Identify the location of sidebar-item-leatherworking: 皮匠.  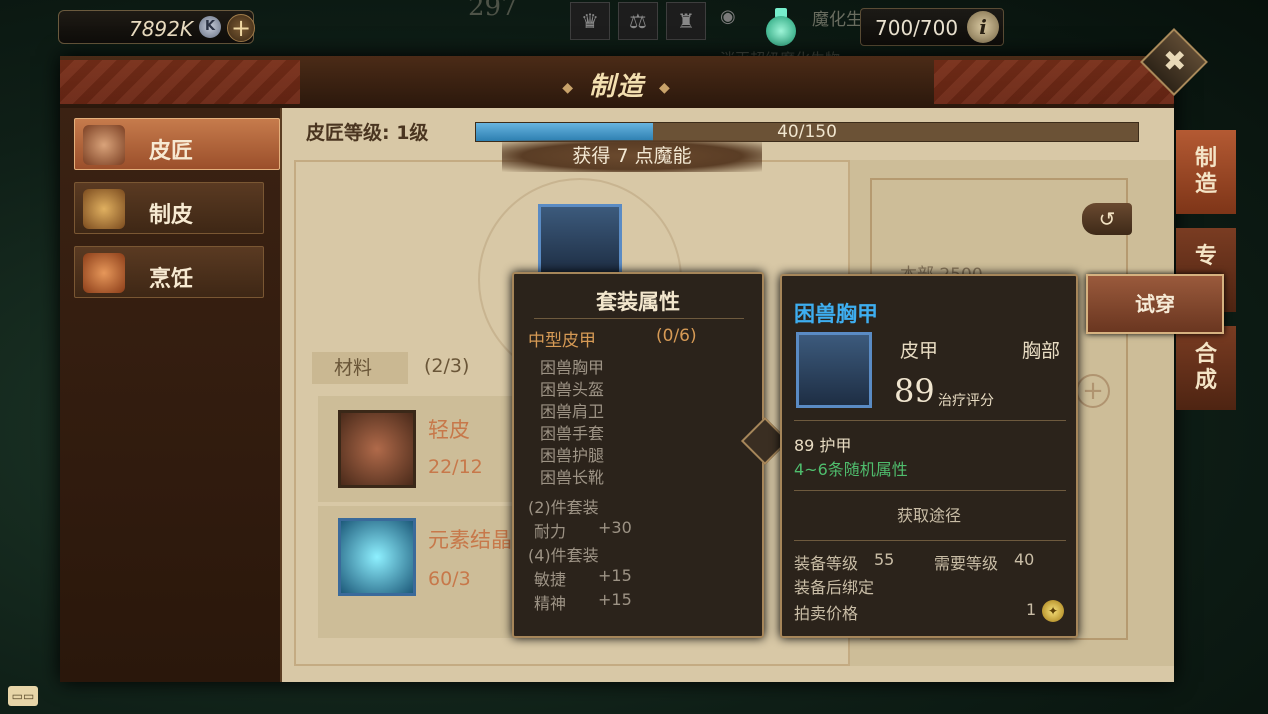
(177, 144).